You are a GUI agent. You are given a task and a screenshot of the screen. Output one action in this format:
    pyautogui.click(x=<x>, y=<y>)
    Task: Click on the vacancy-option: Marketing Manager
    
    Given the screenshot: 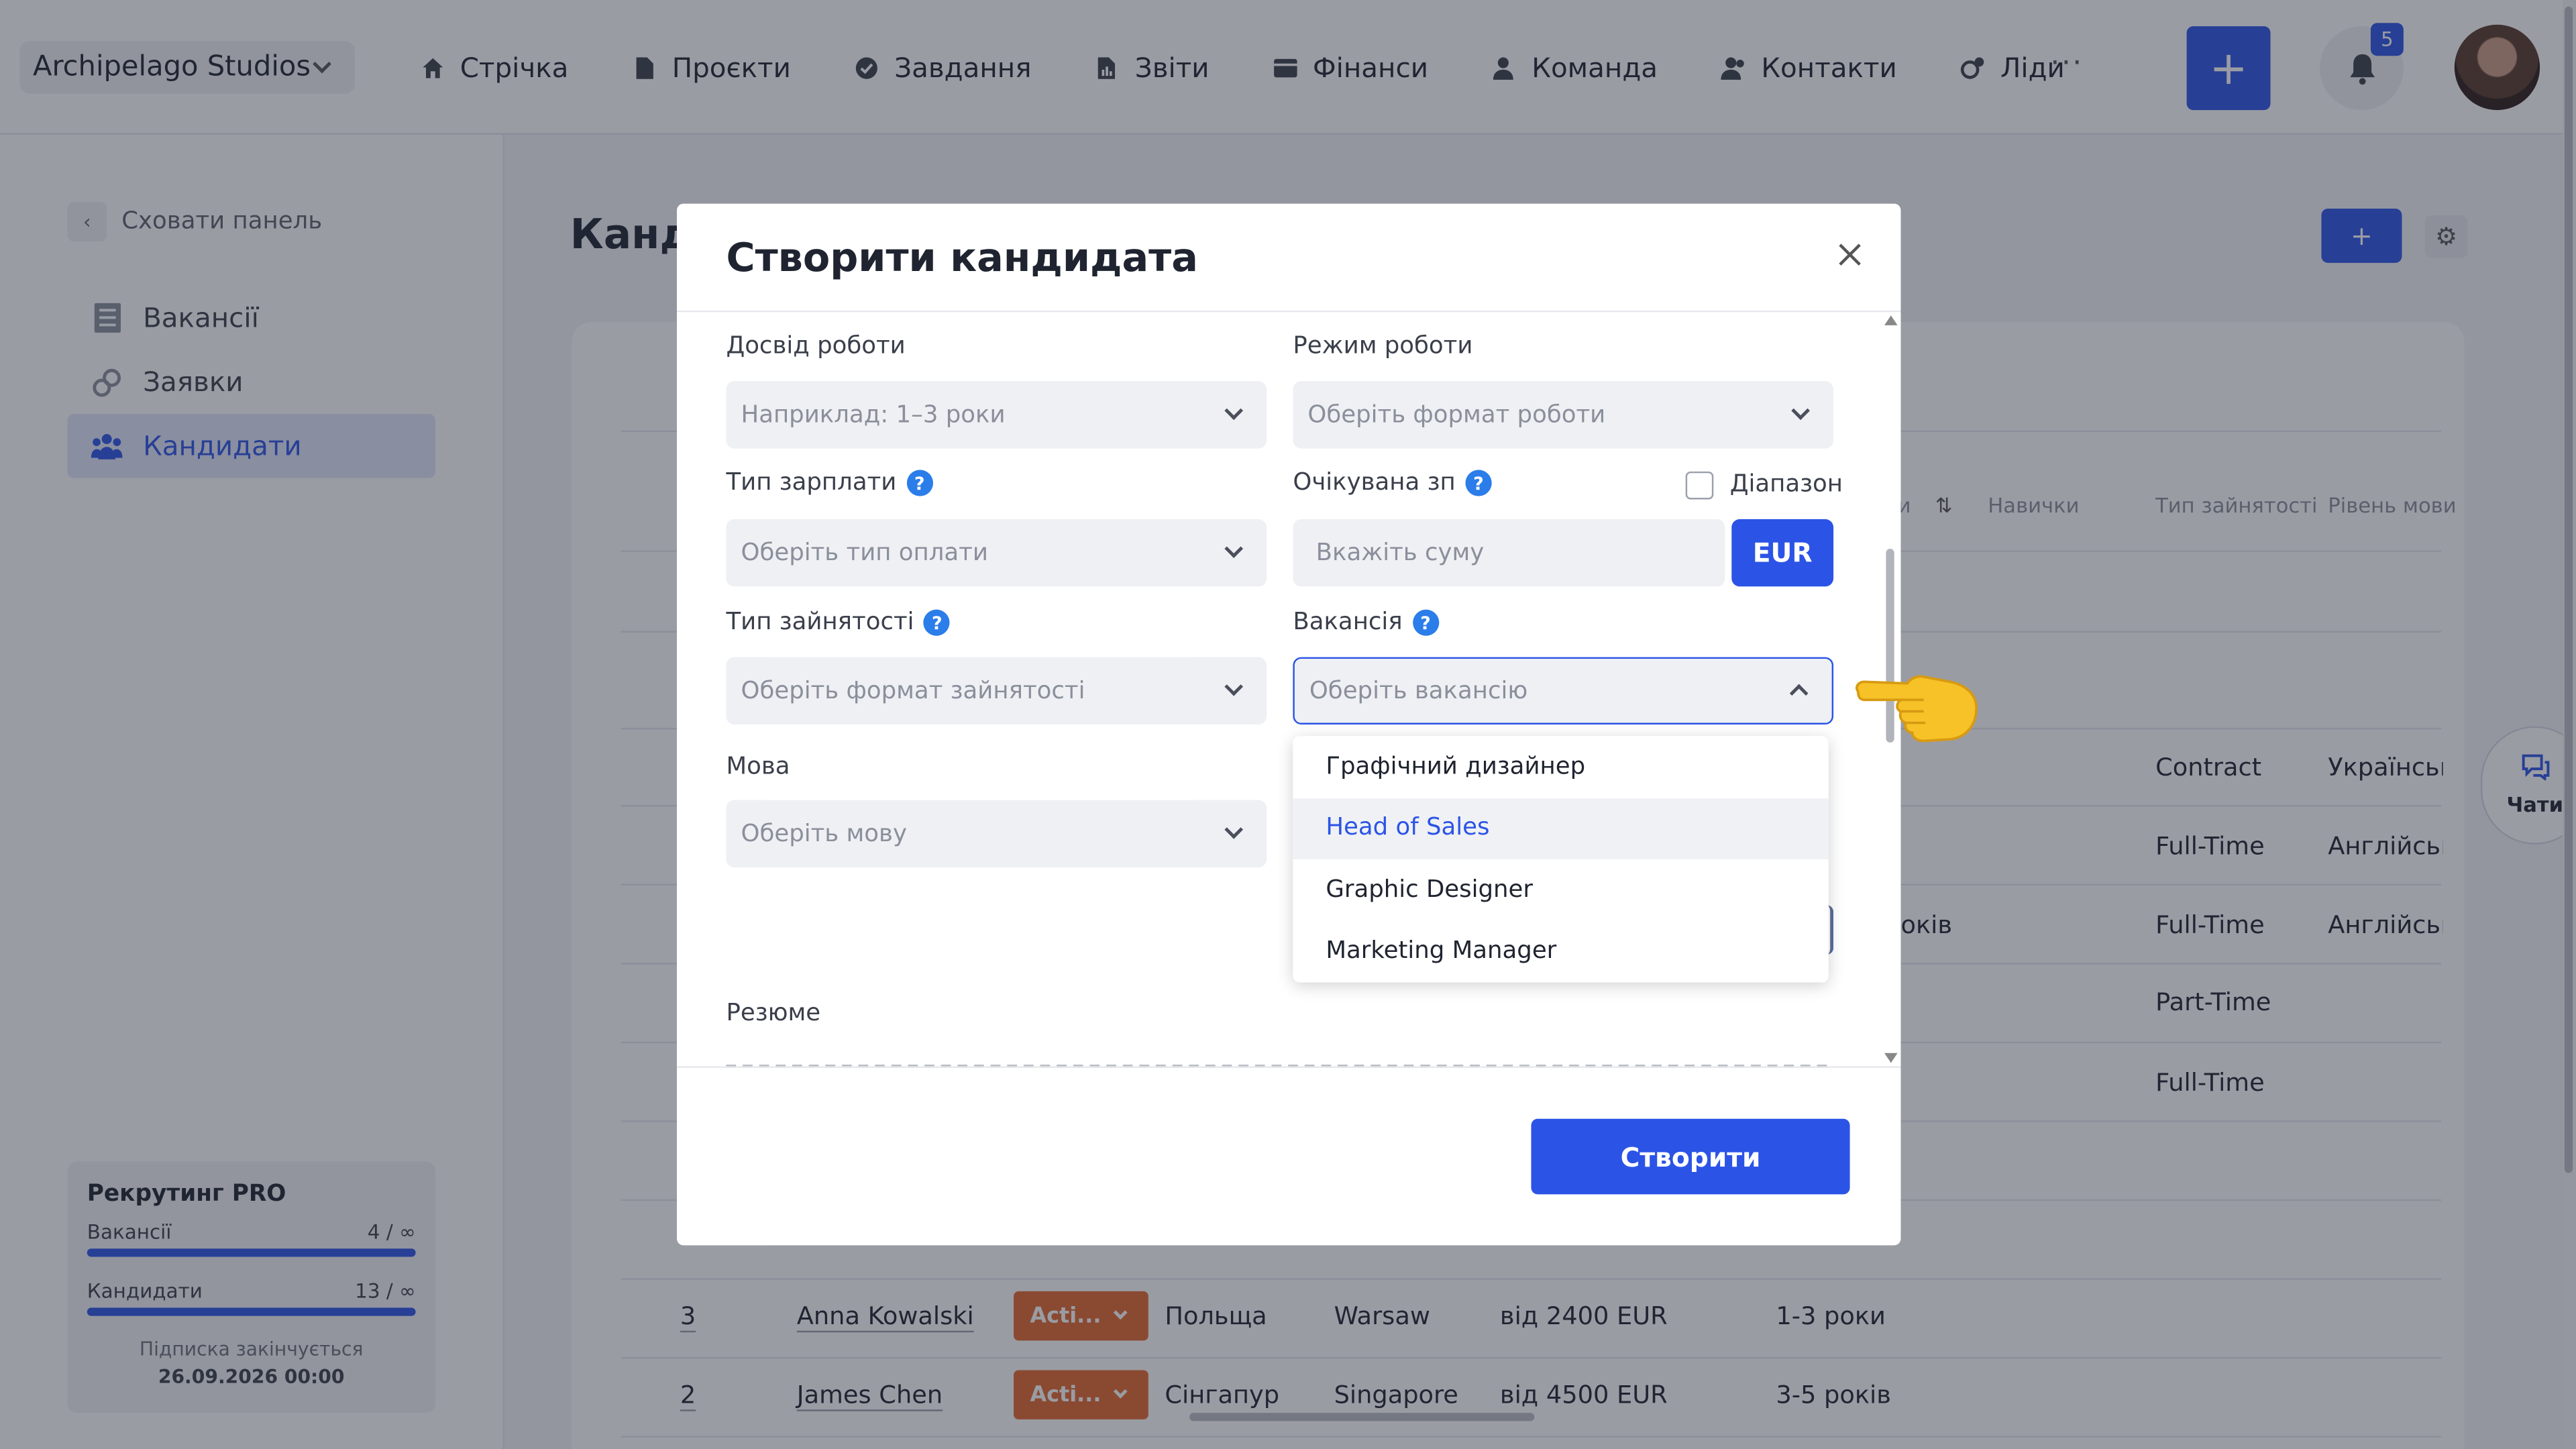 What is the action you would take?
    pyautogui.click(x=1560, y=952)
    